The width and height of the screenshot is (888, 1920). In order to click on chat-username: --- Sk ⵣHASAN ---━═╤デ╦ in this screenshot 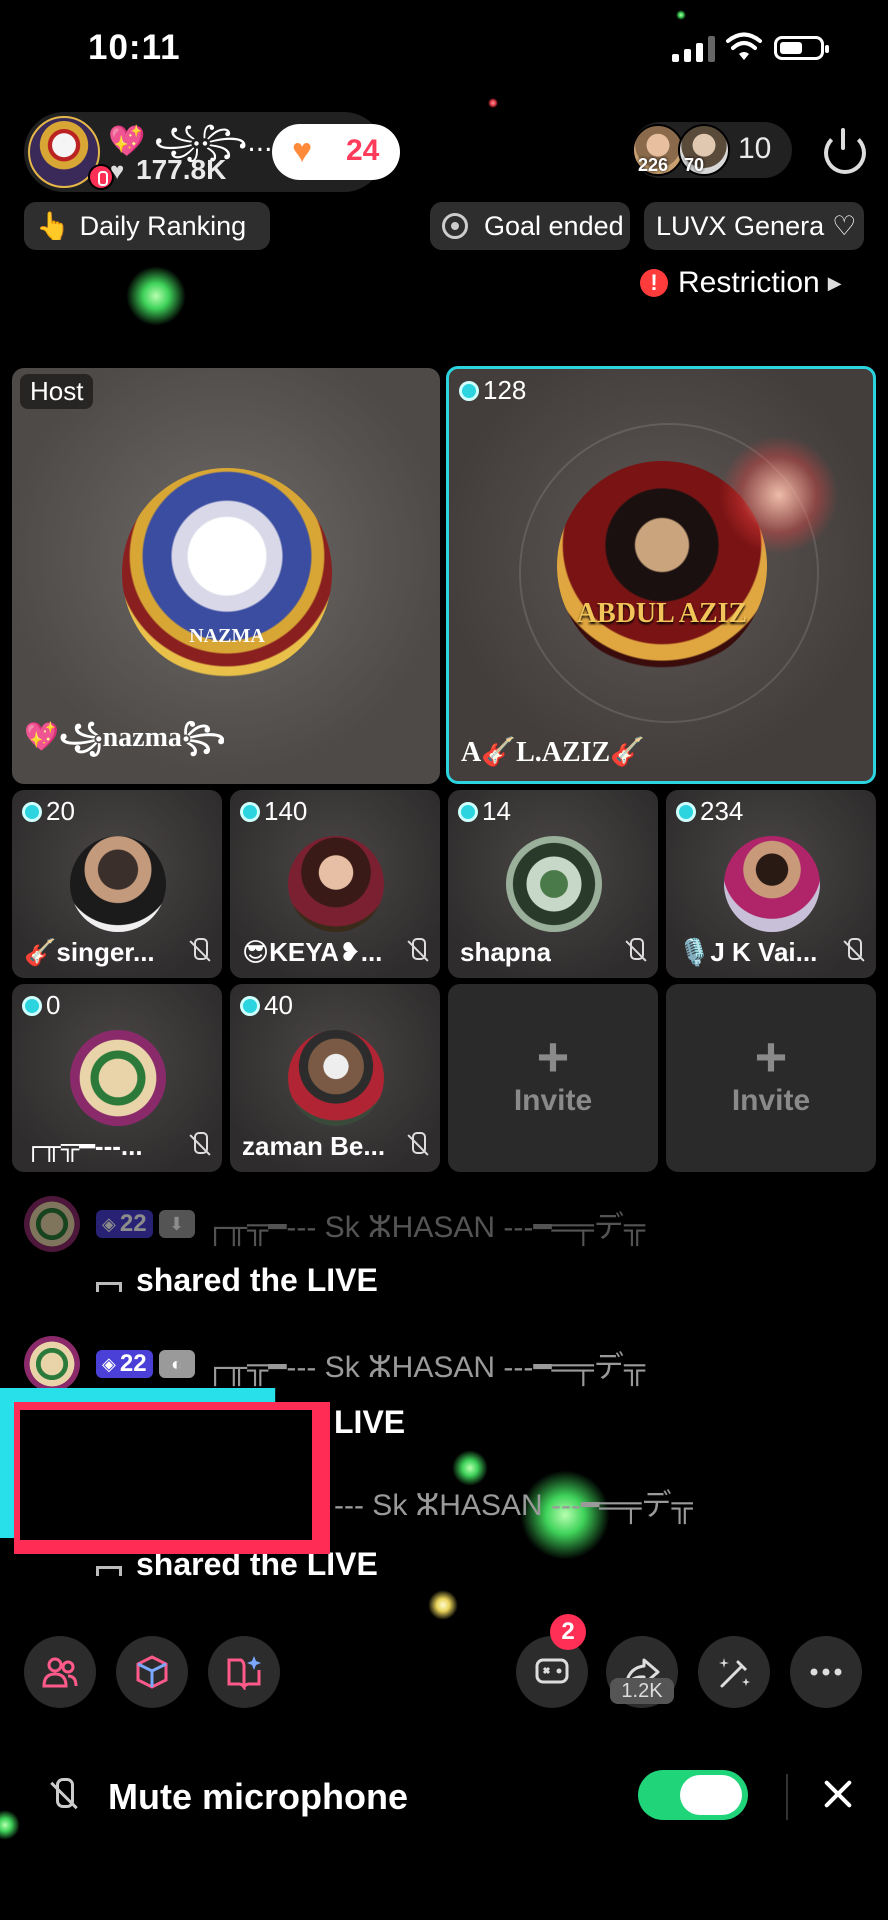, I will do `click(513, 1502)`.